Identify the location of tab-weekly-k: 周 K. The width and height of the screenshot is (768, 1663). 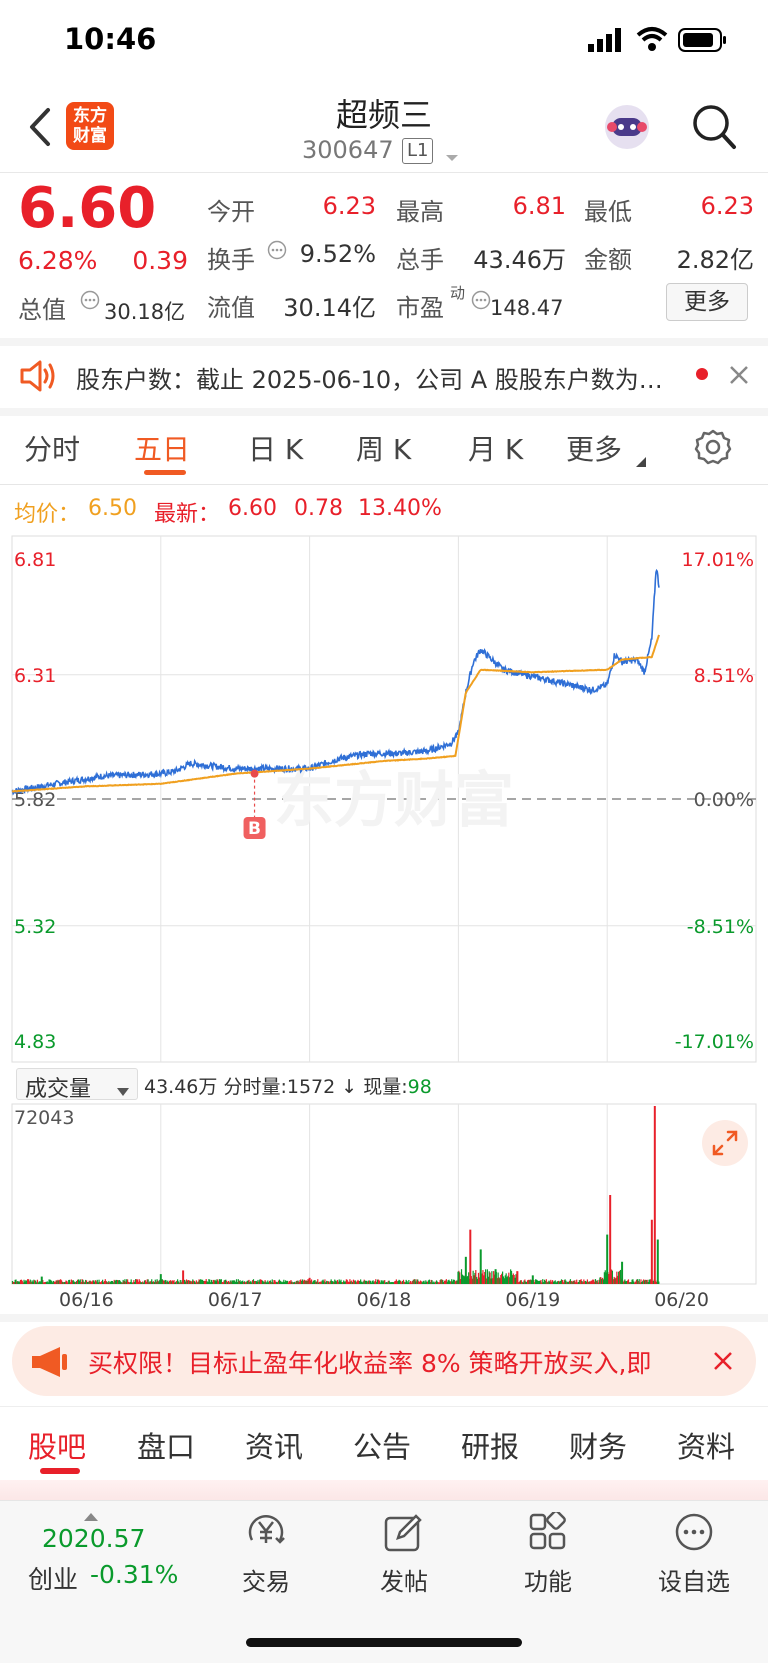
(383, 448).